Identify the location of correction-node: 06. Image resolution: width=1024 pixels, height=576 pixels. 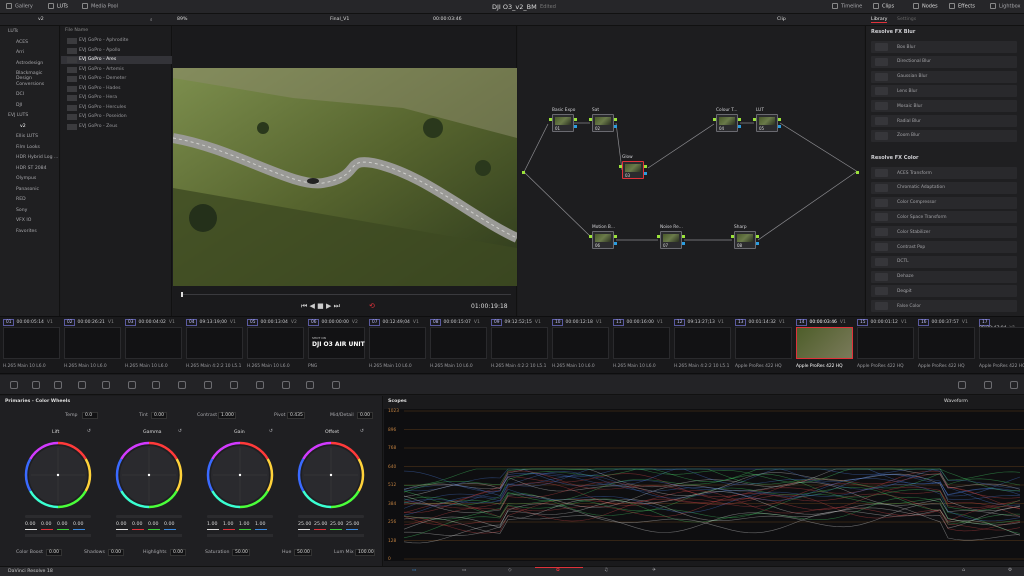
(603, 240).